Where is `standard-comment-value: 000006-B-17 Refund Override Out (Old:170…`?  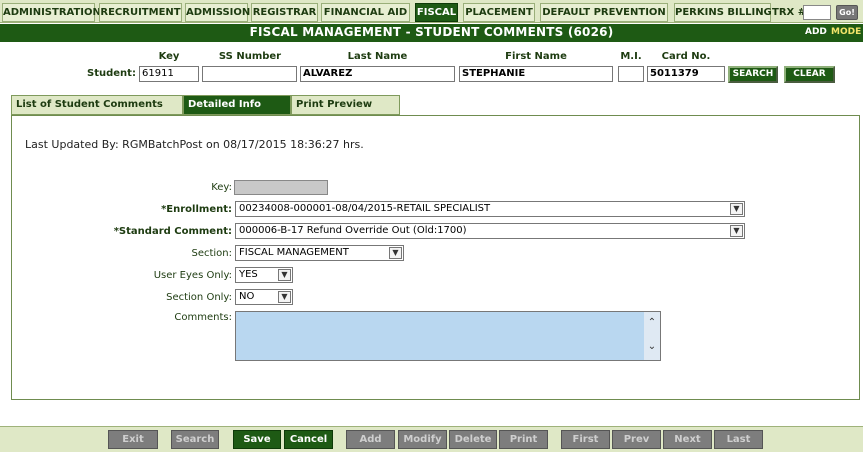 standard-comment-value: 000006-B-17 Refund Override Out (Old:170… is located at coordinates (353, 230).